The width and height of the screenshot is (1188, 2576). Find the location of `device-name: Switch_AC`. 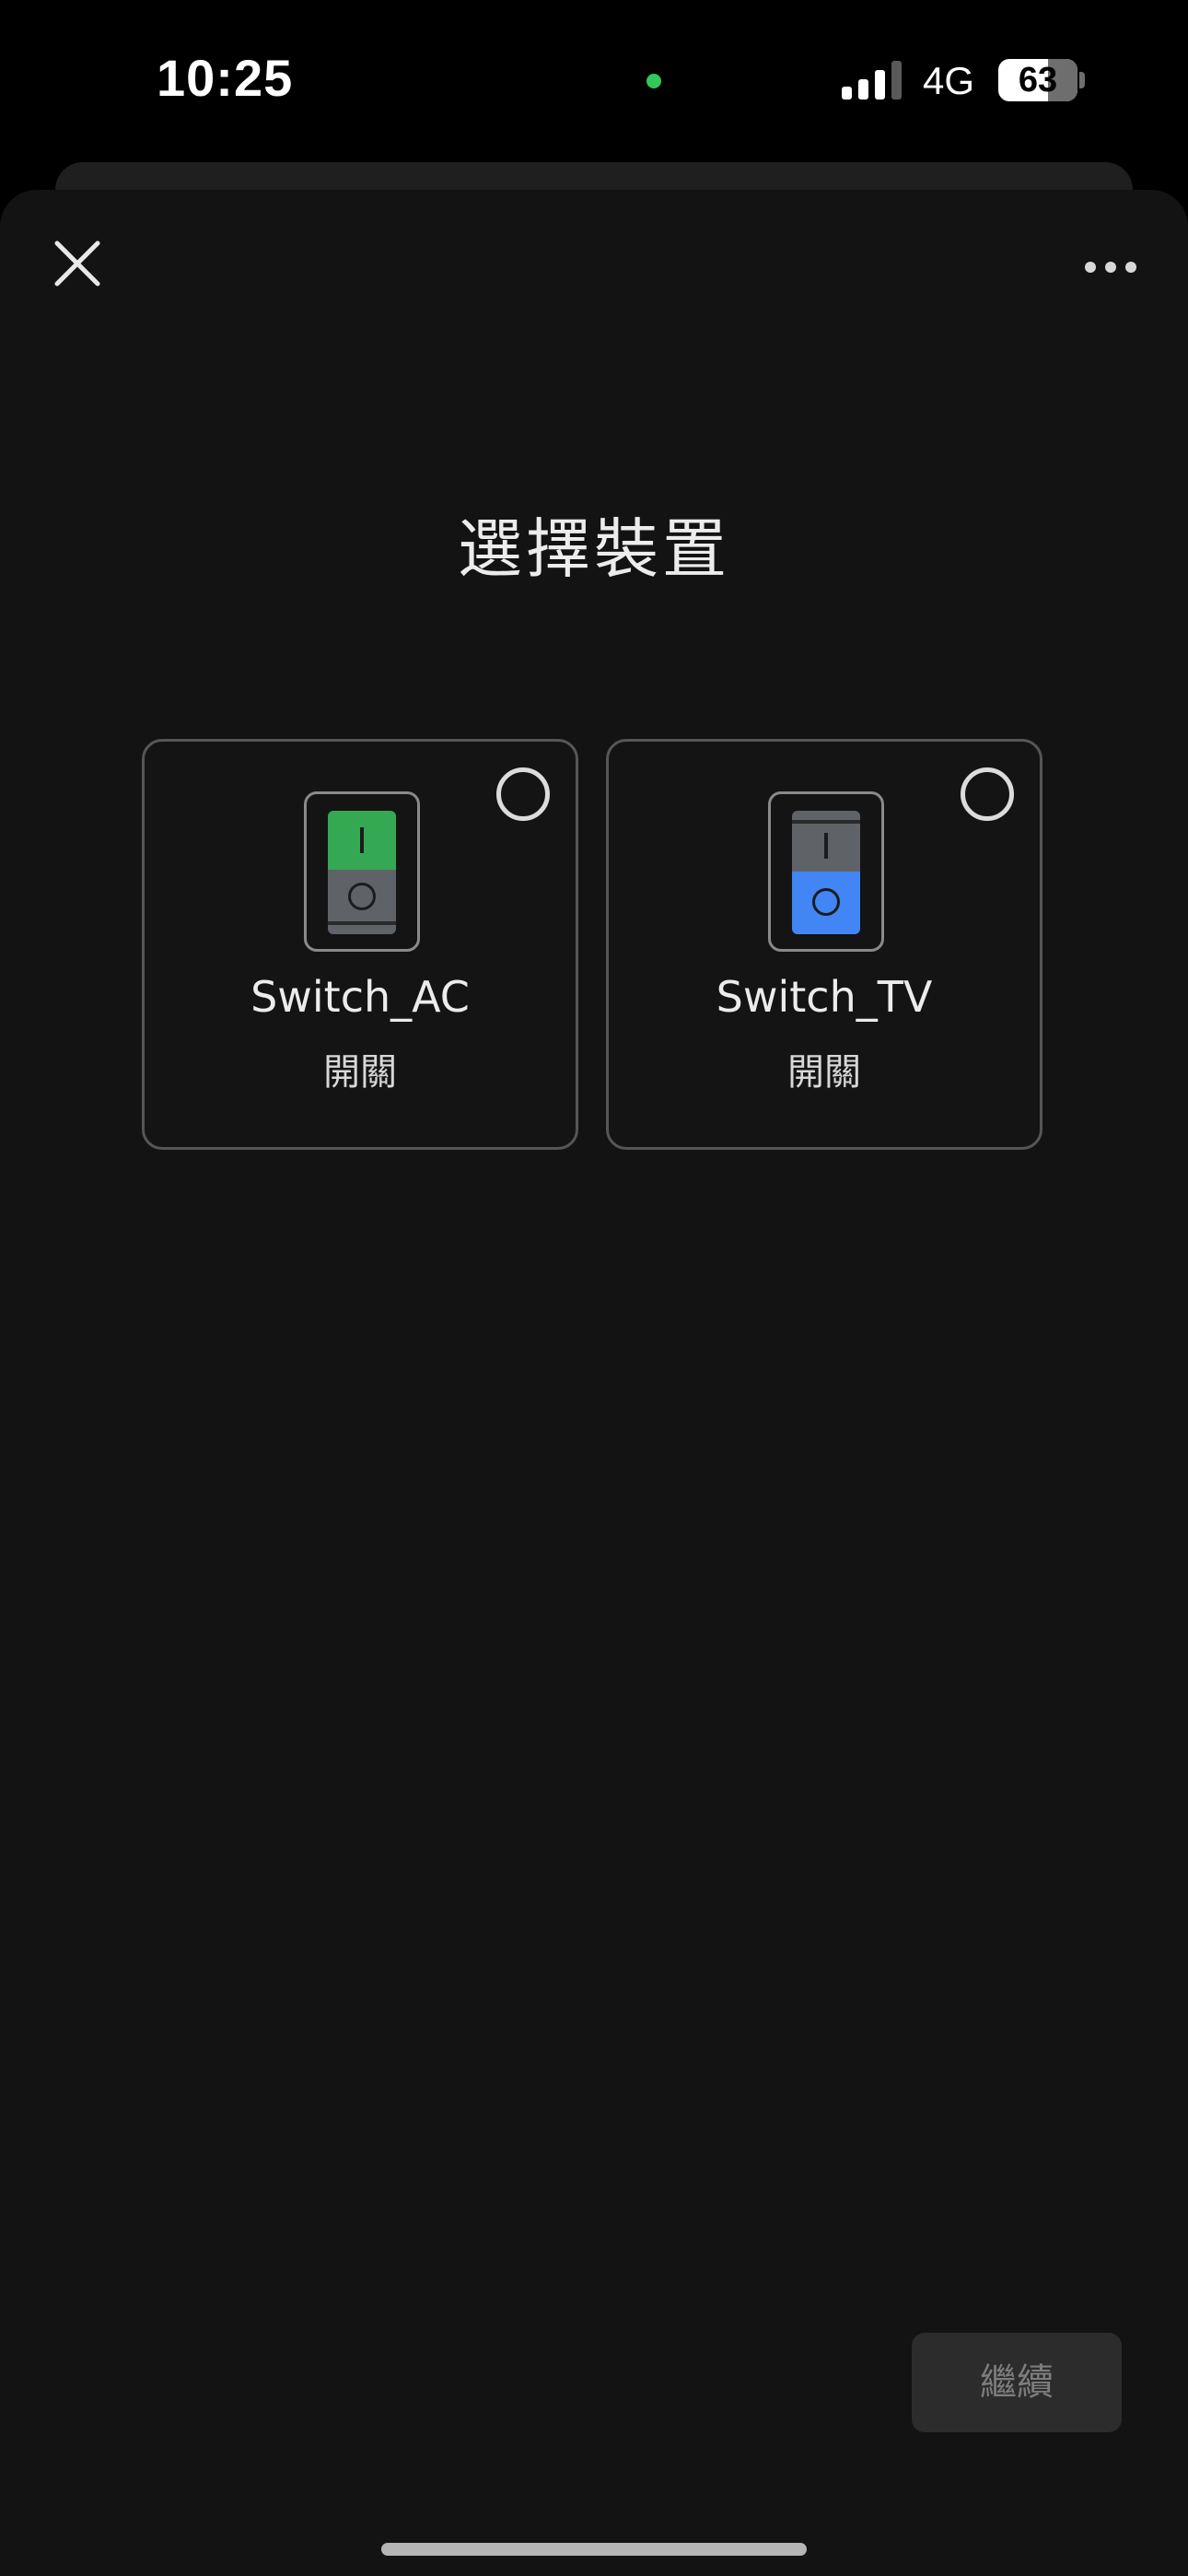

device-name: Switch_AC is located at coordinates (360, 997).